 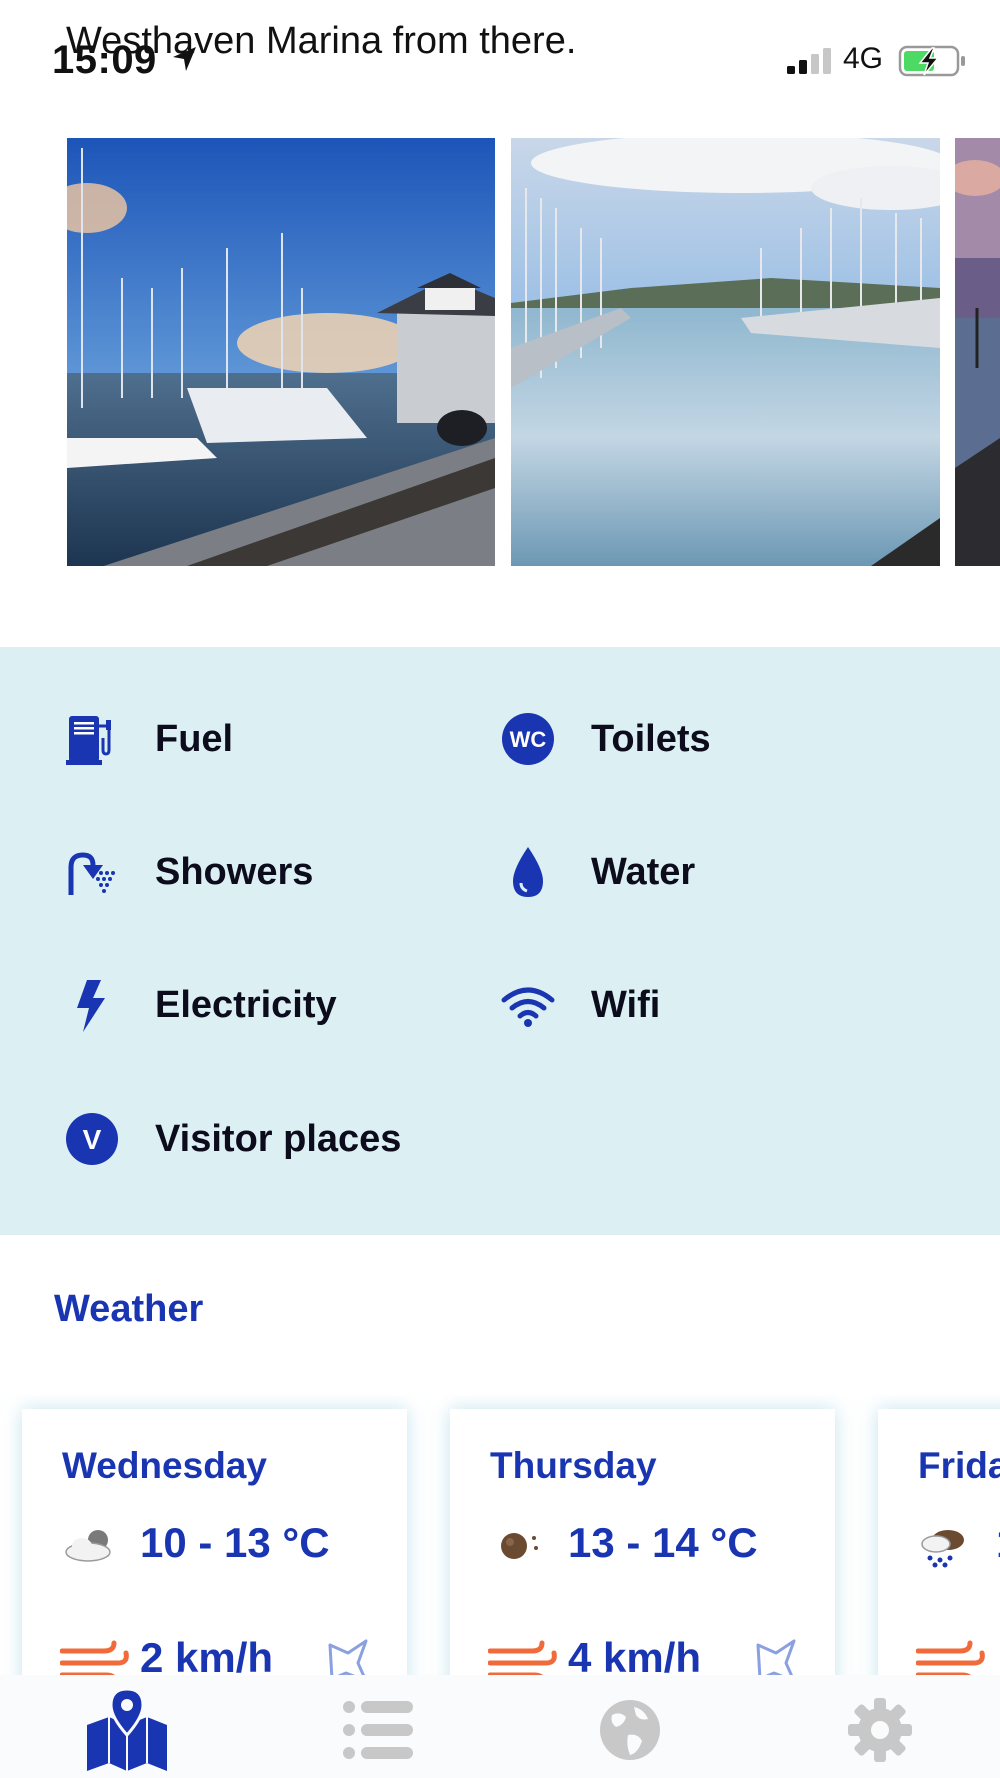 I want to click on weather-wind-speed: 4 km/h, so click(x=635, y=1654).